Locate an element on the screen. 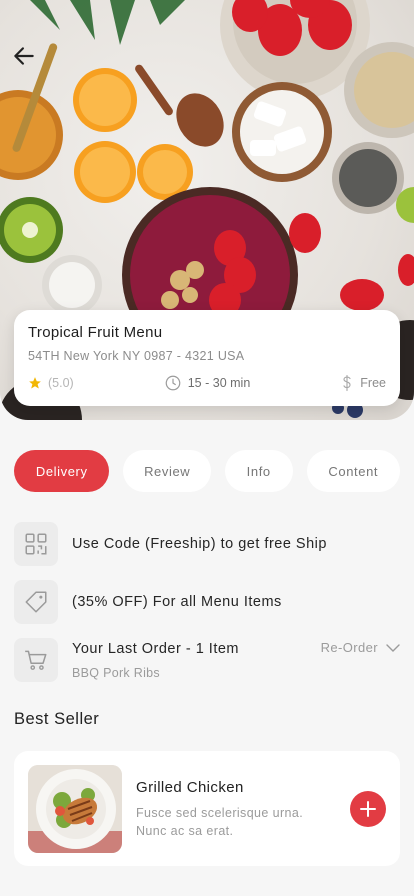 This screenshot has width=414, height=896. tab-info: Info is located at coordinates (258, 471).